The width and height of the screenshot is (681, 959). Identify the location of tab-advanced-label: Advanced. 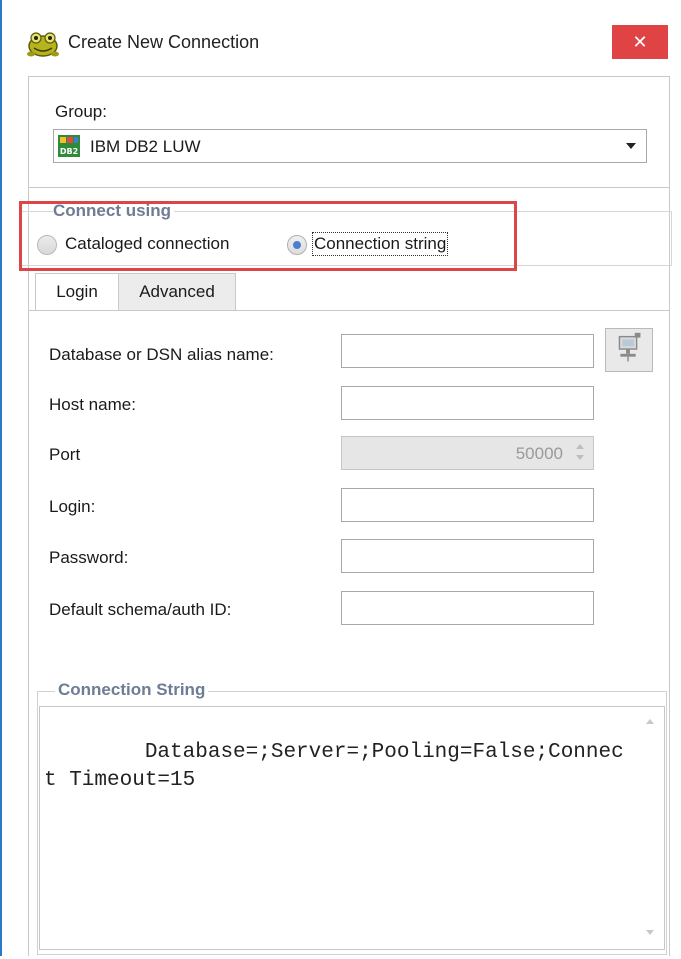
(177, 291).